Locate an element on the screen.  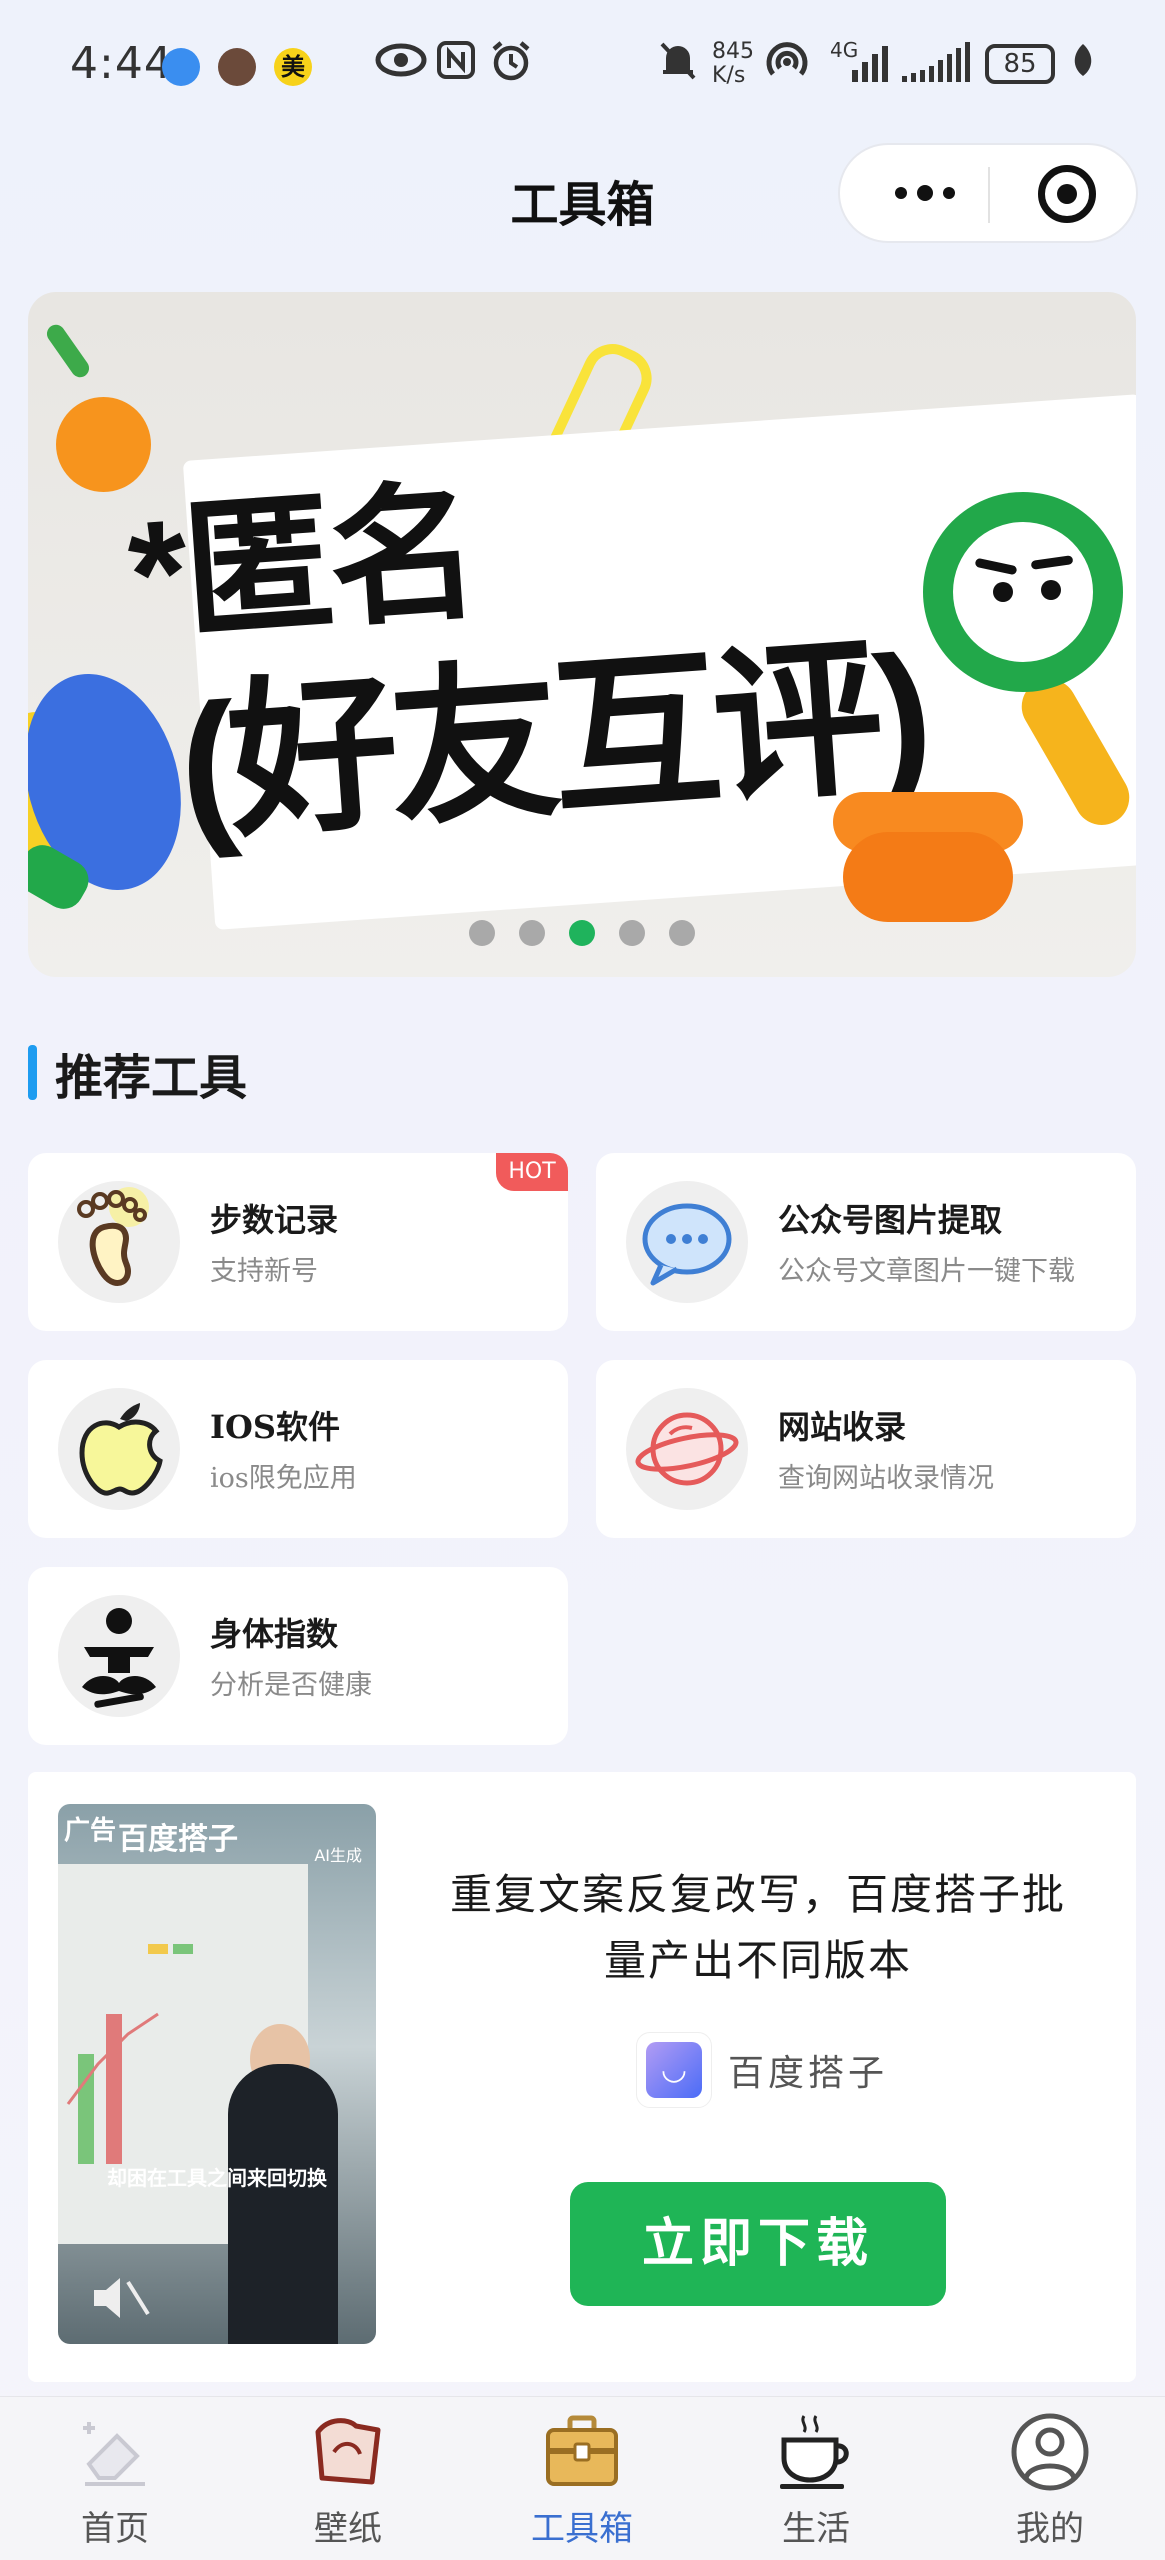
ad-video: 广告 百度搭子 AI生成 却困在工具之间来回切换 is located at coordinates (217, 2074).